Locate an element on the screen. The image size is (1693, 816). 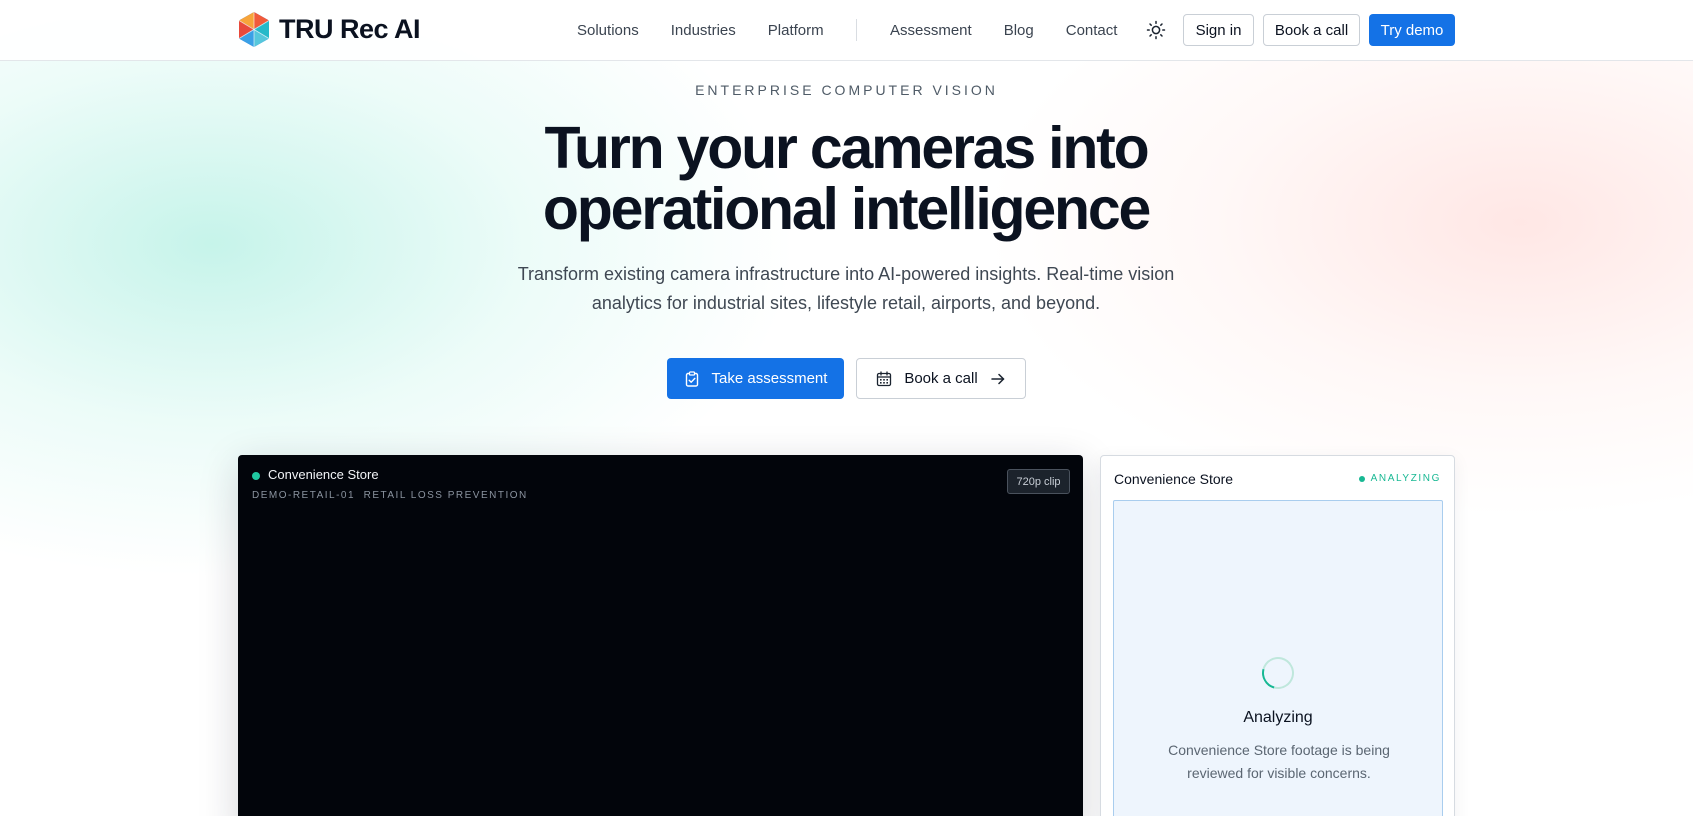
analysis-status-badge: ANALYZING is located at coordinates (1399, 478).